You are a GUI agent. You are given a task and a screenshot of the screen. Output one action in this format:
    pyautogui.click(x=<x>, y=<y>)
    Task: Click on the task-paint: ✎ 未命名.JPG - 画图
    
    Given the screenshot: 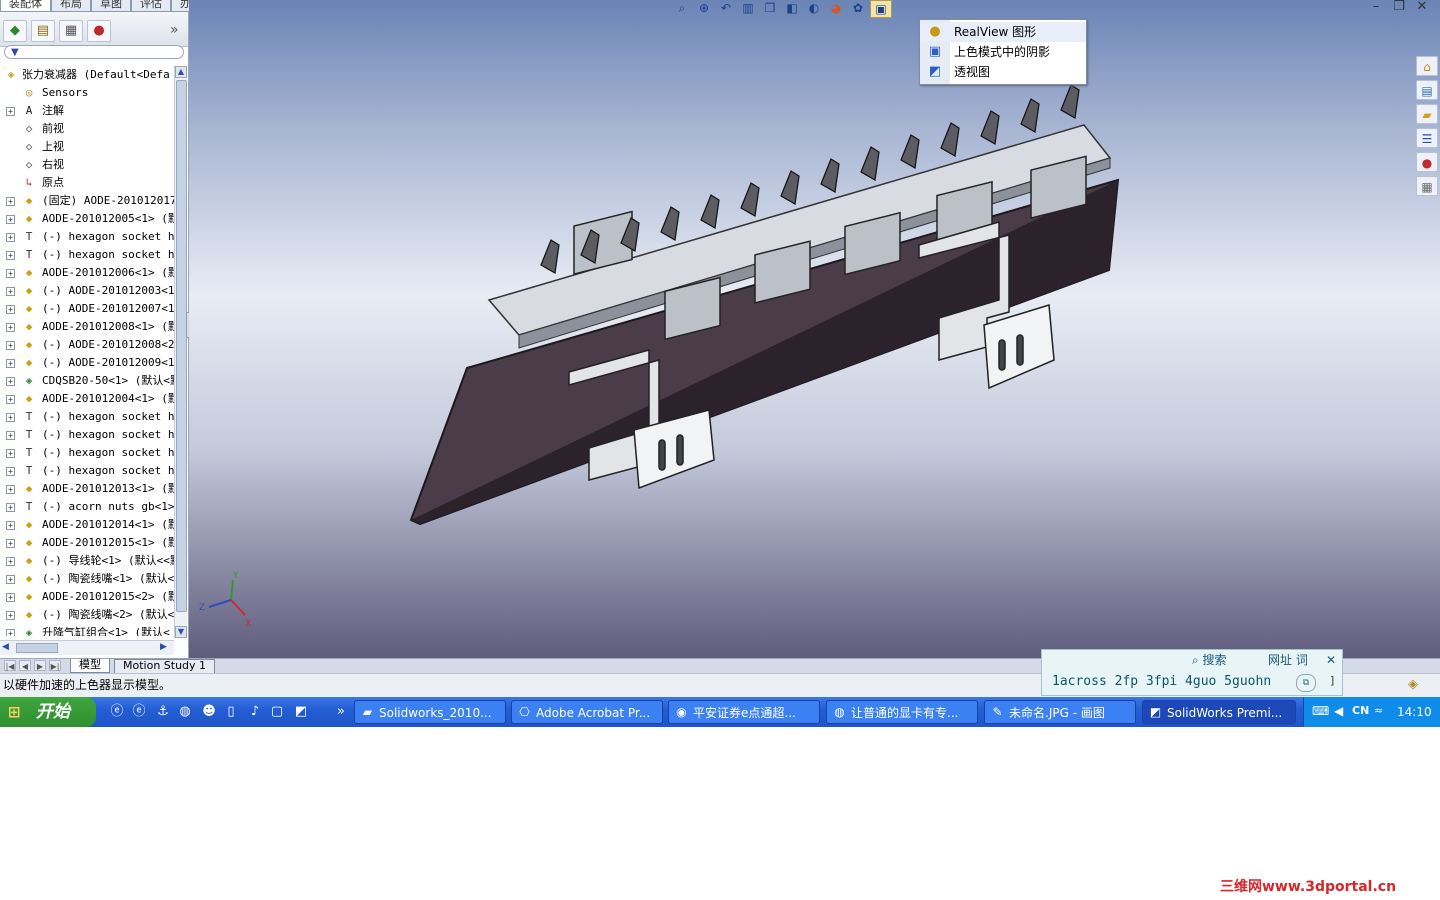 What is the action you would take?
    pyautogui.click(x=1060, y=712)
    